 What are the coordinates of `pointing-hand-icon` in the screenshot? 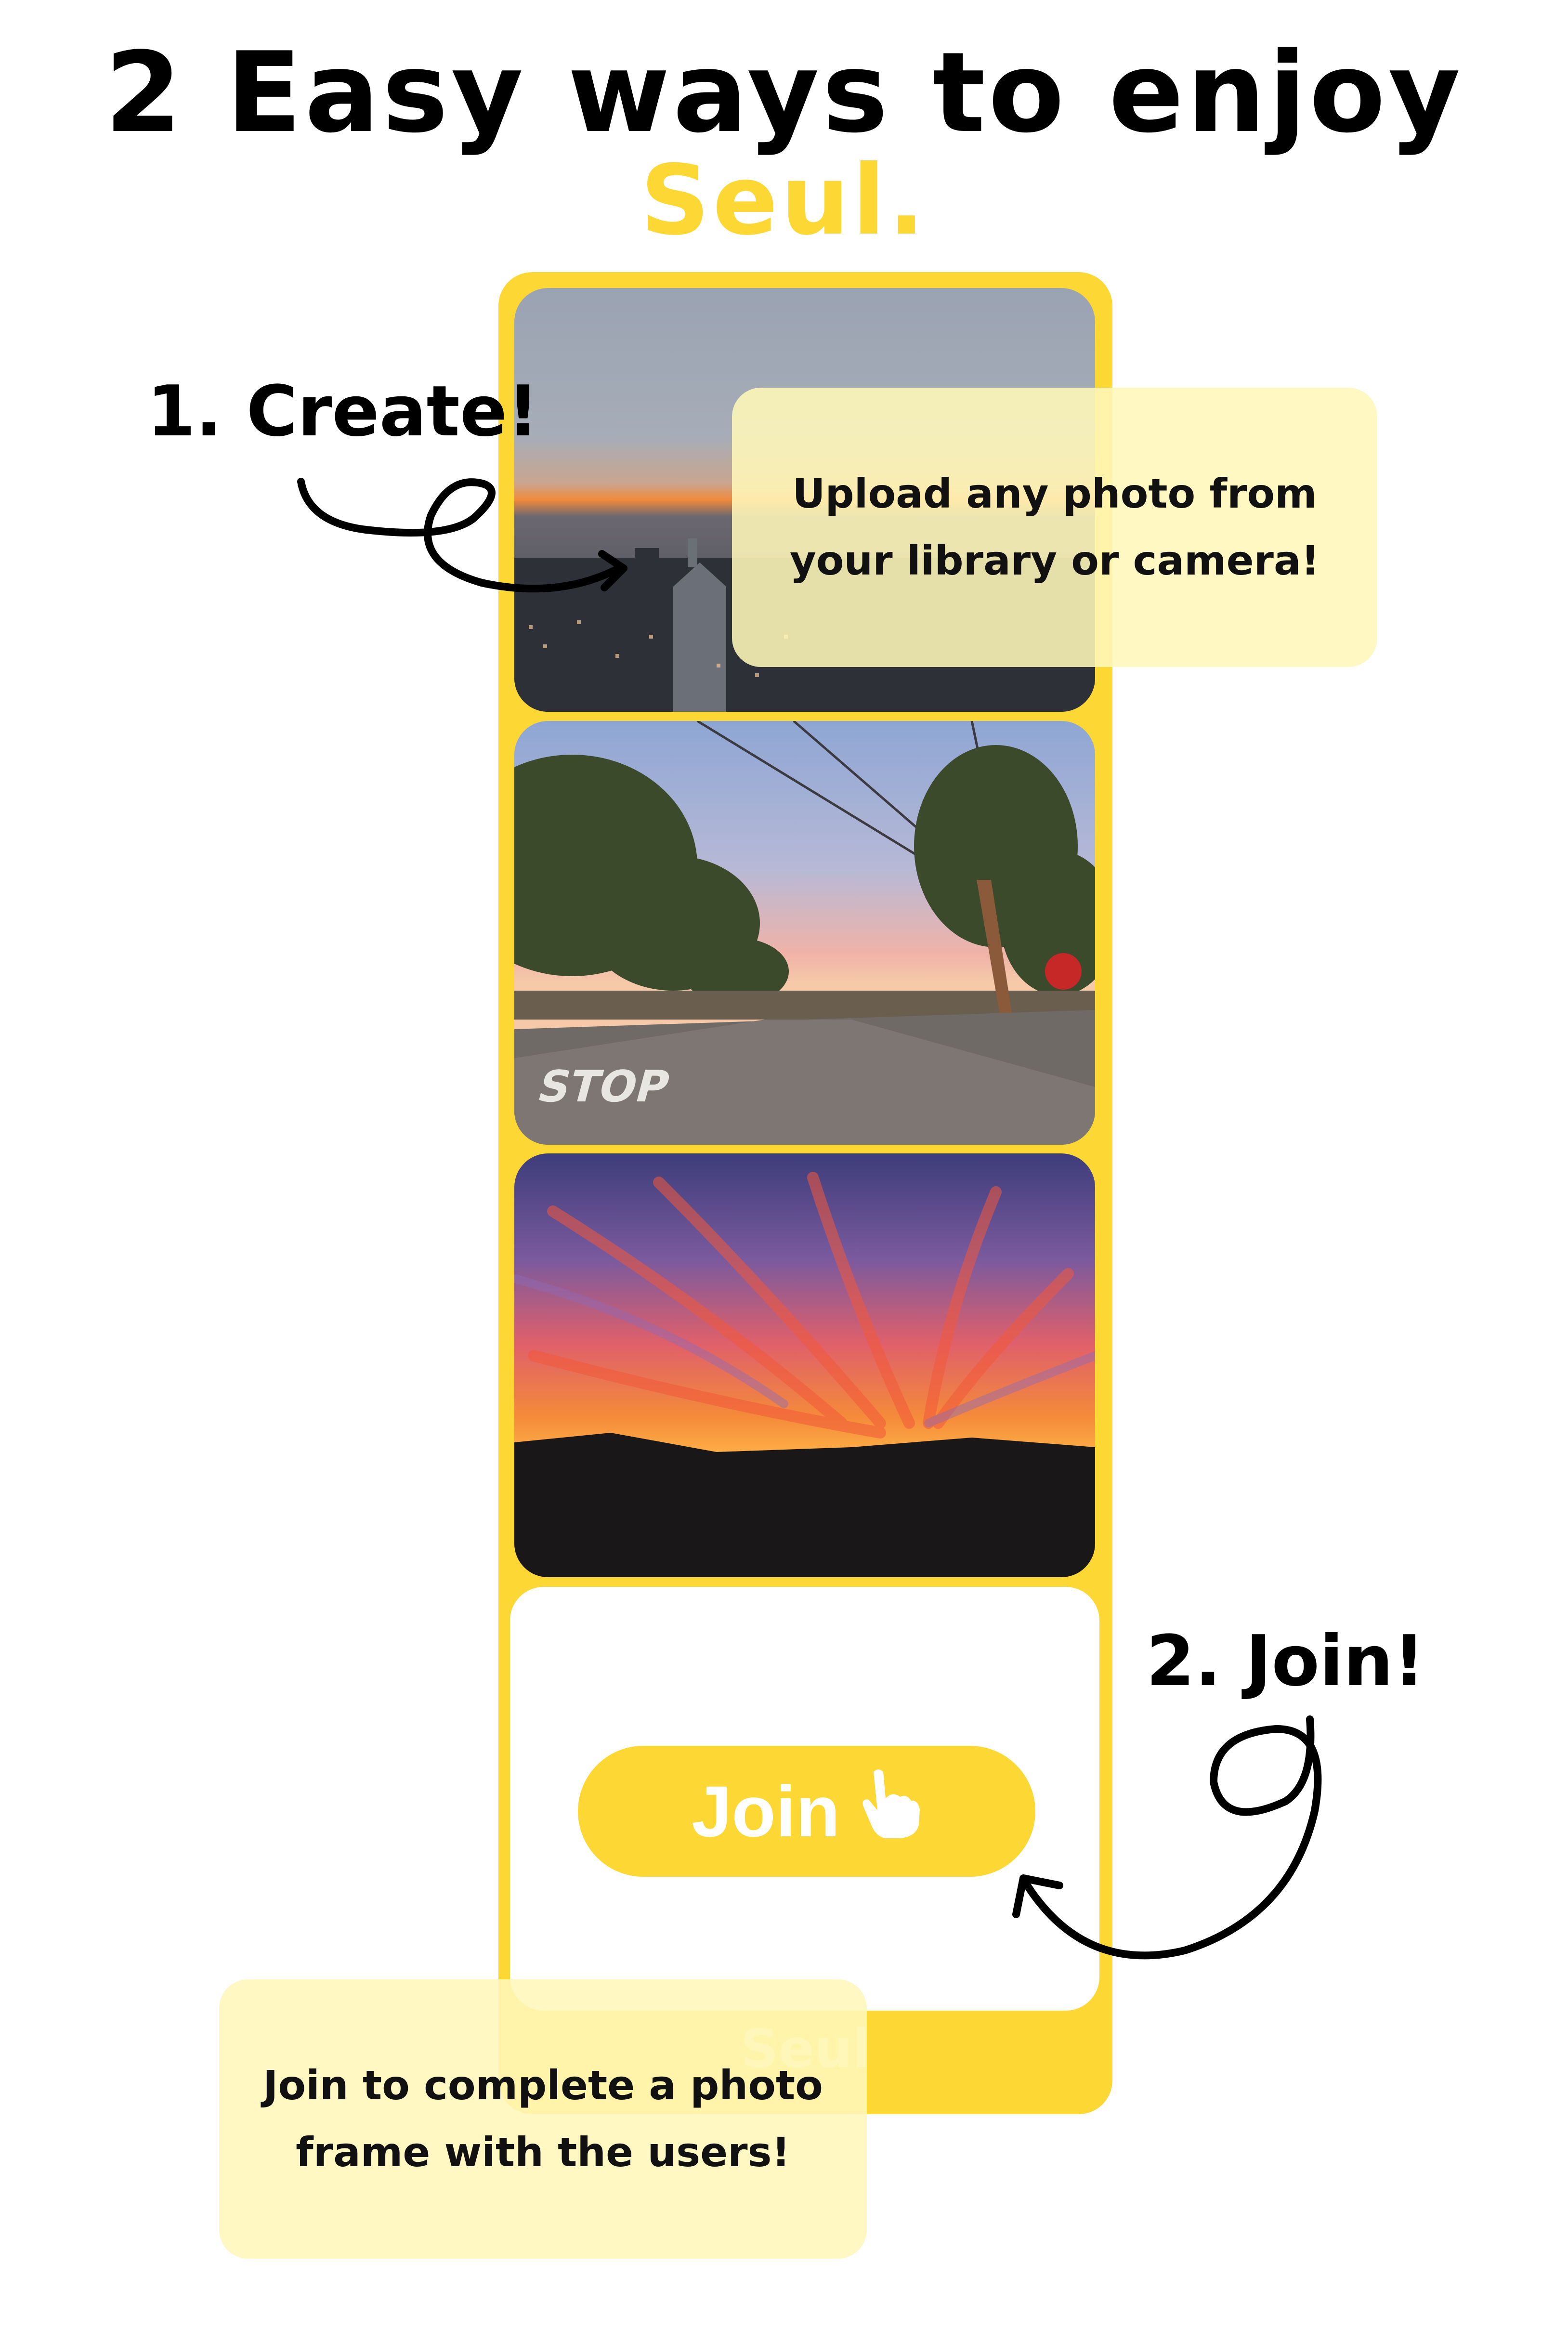 It's located at (890, 1811).